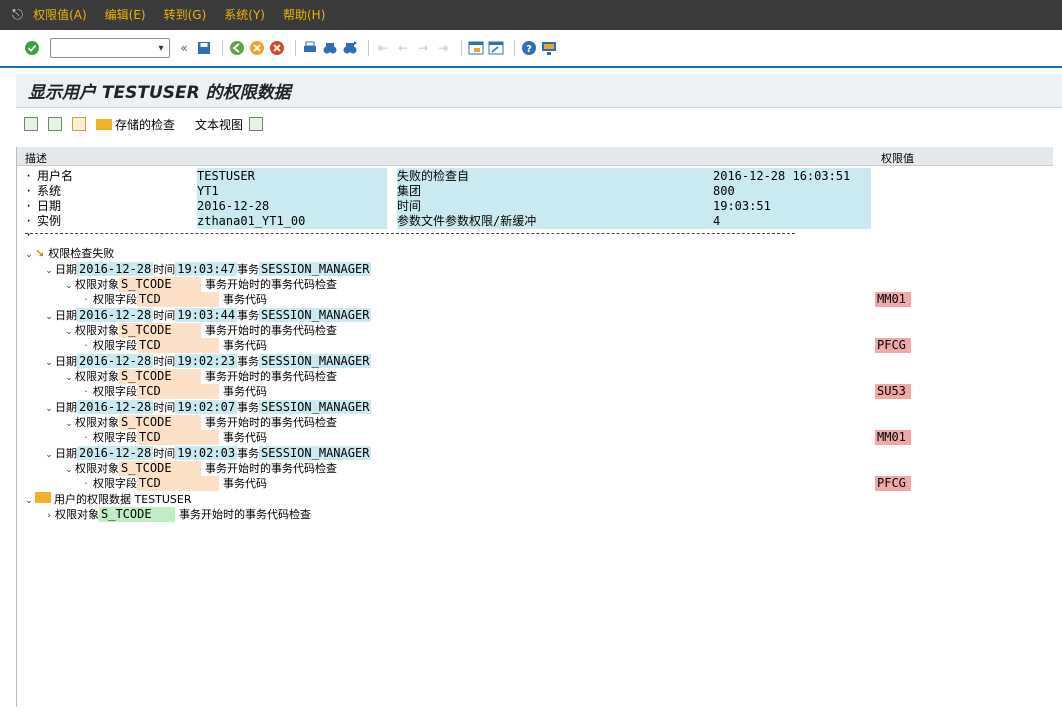 Image resolution: width=1062 pixels, height=720 pixels. What do you see at coordinates (49, 516) in the screenshot?
I see `collapse-toggle-icon: ›` at bounding box center [49, 516].